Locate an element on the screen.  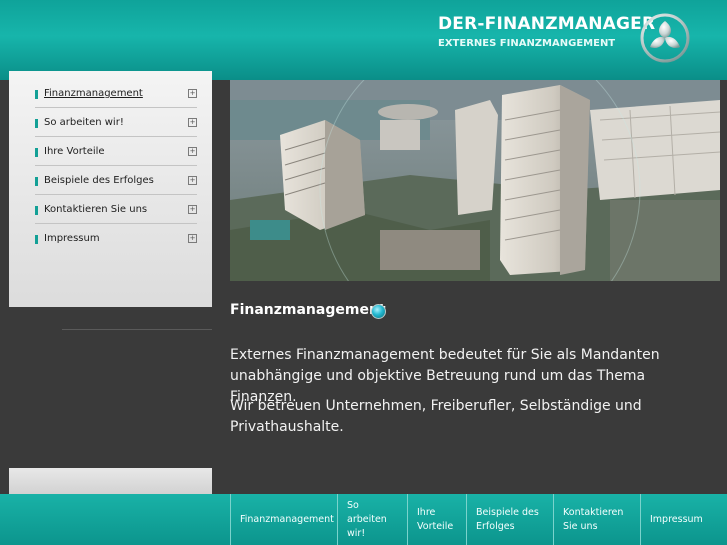
logo-icon is located at coordinates (665, 38).